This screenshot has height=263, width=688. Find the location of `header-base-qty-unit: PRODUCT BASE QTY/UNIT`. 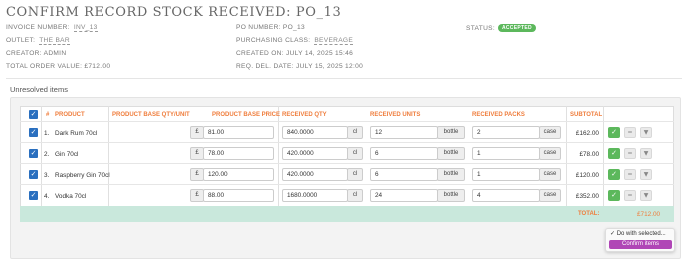

header-base-qty-unit: PRODUCT BASE QTY/UNIT is located at coordinates (151, 115).